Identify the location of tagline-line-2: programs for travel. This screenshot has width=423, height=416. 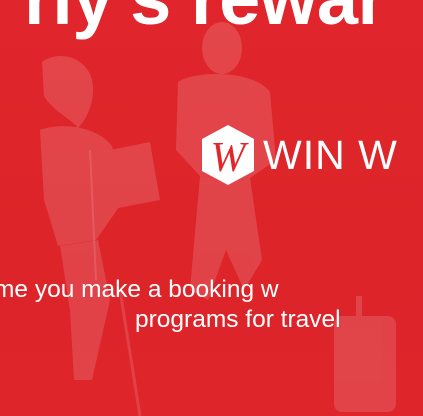
(238, 319).